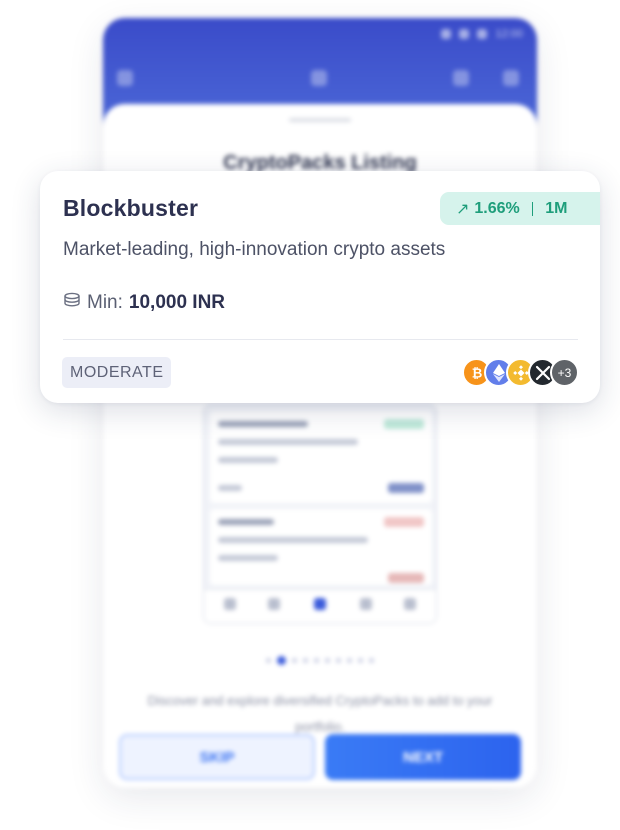 This screenshot has height=830, width=620. Describe the element at coordinates (281, 660) in the screenshot. I see `page-dot-active` at that location.